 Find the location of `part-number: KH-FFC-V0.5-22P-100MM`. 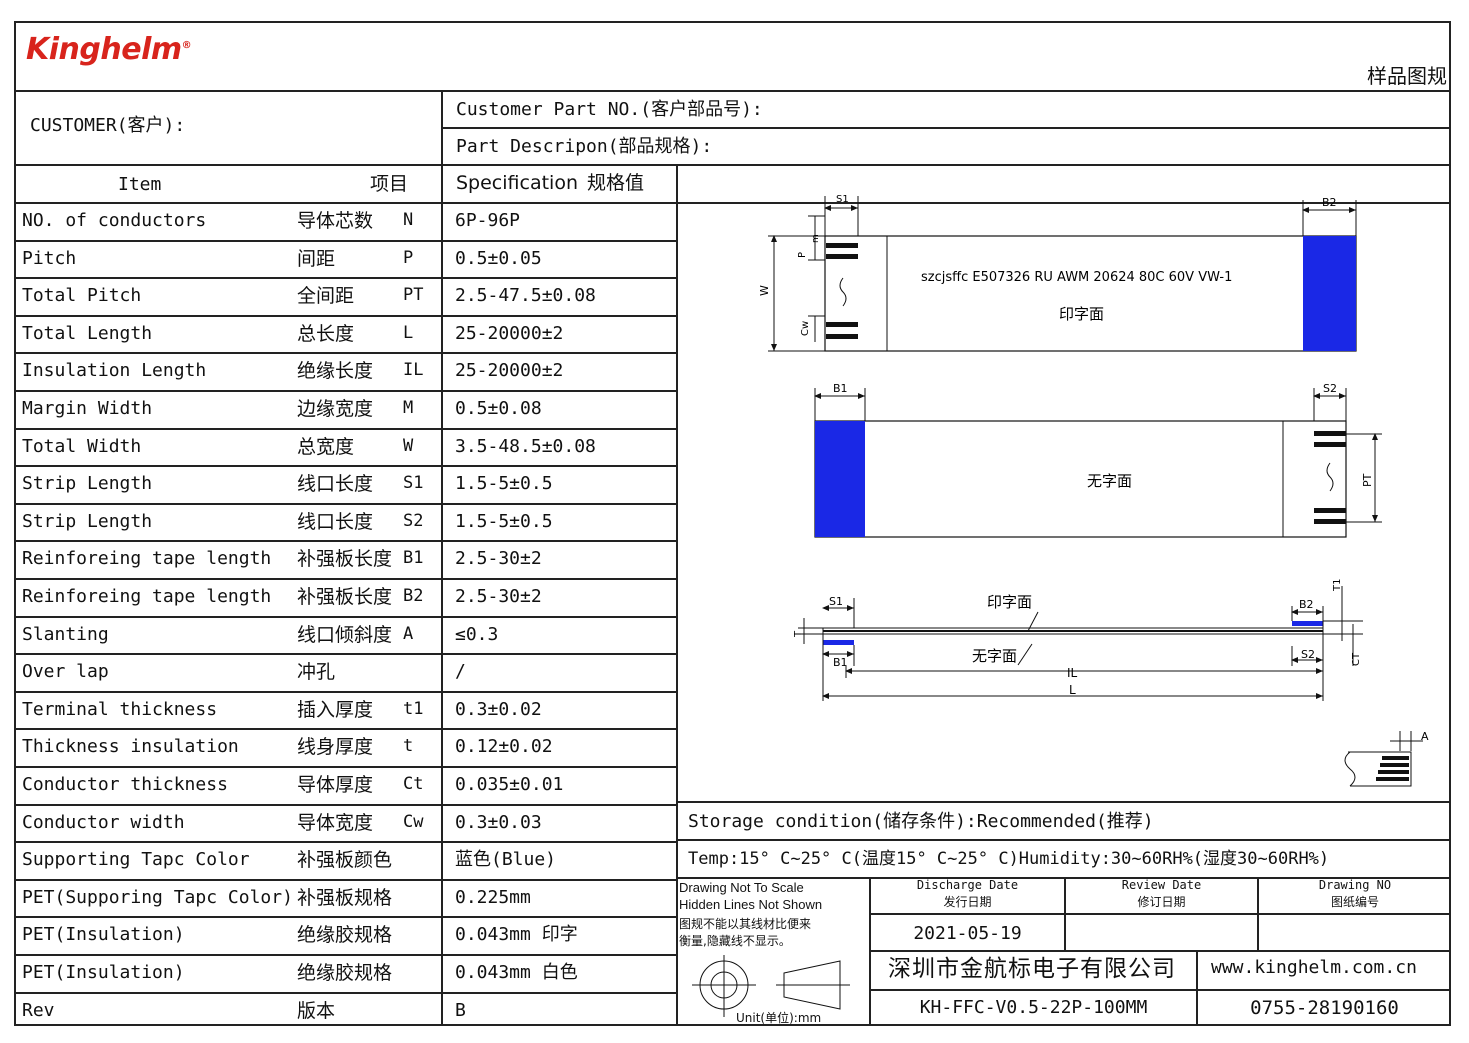

part-number: KH-FFC-V0.5-22P-100MM is located at coordinates (1033, 1007).